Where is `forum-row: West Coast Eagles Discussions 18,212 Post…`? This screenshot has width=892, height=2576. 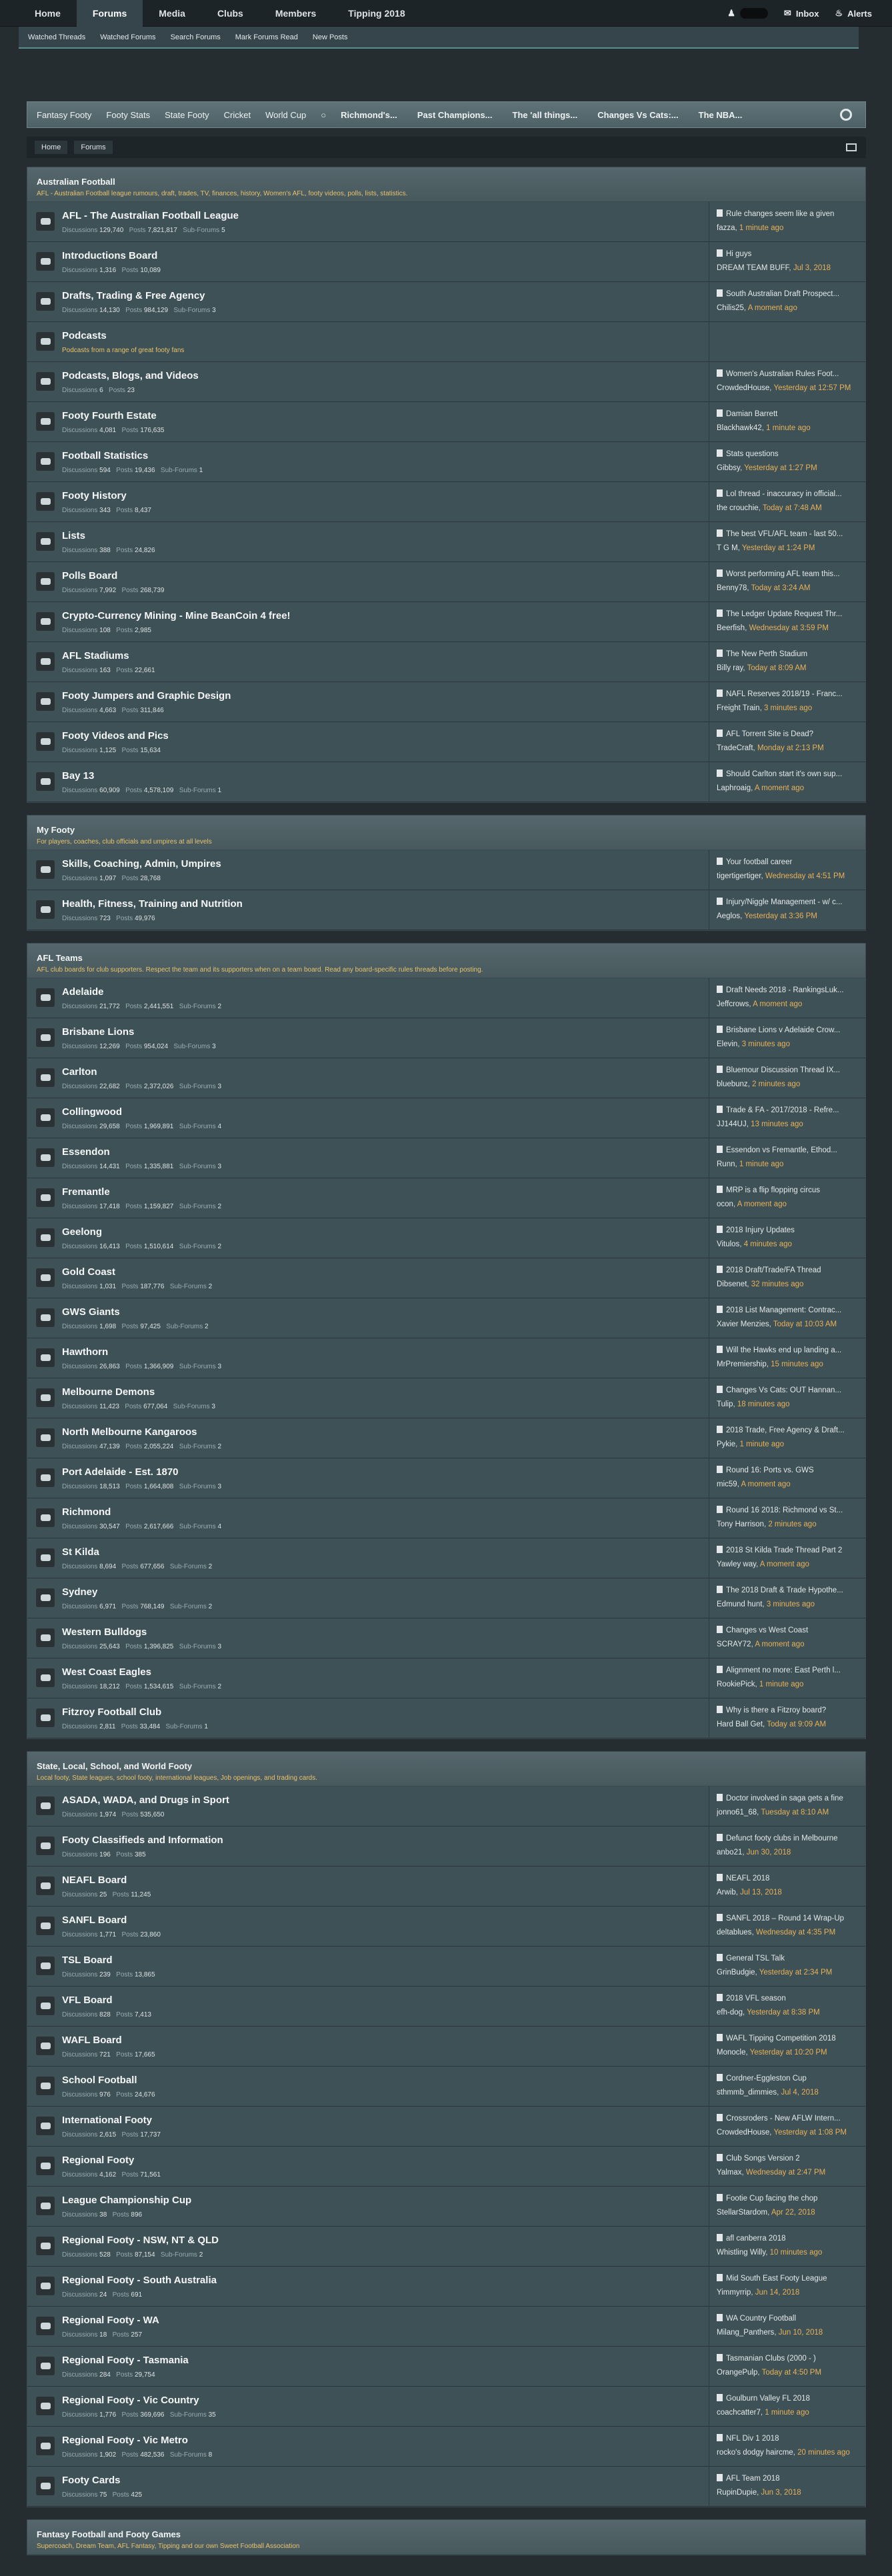
forum-row: West Coast Eagles Discussions 18,212 Post… is located at coordinates (446, 1678).